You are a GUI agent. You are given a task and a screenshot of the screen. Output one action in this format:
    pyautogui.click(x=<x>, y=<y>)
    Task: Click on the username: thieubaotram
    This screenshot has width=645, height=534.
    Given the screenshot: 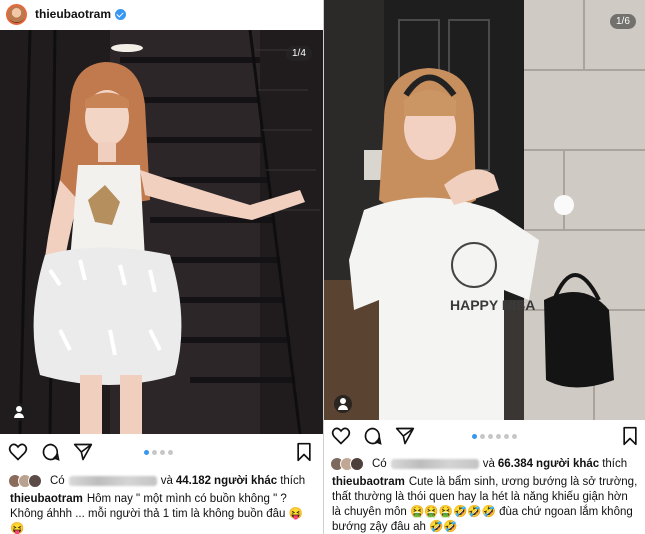 What is the action you would take?
    pyautogui.click(x=73, y=14)
    